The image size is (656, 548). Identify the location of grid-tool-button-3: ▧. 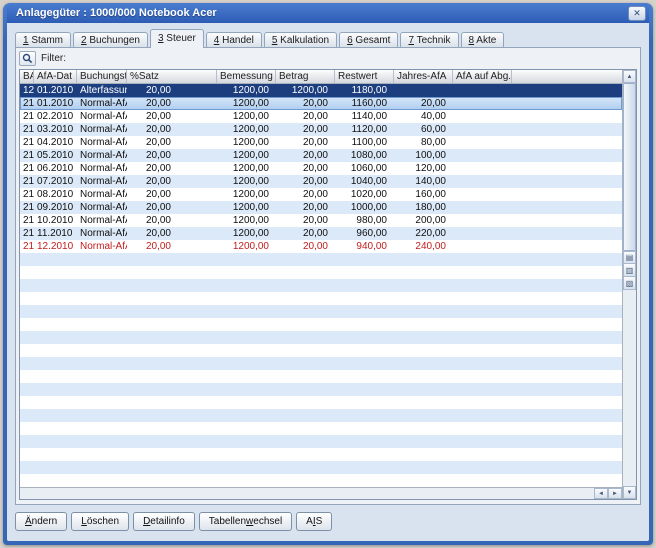
(629, 283).